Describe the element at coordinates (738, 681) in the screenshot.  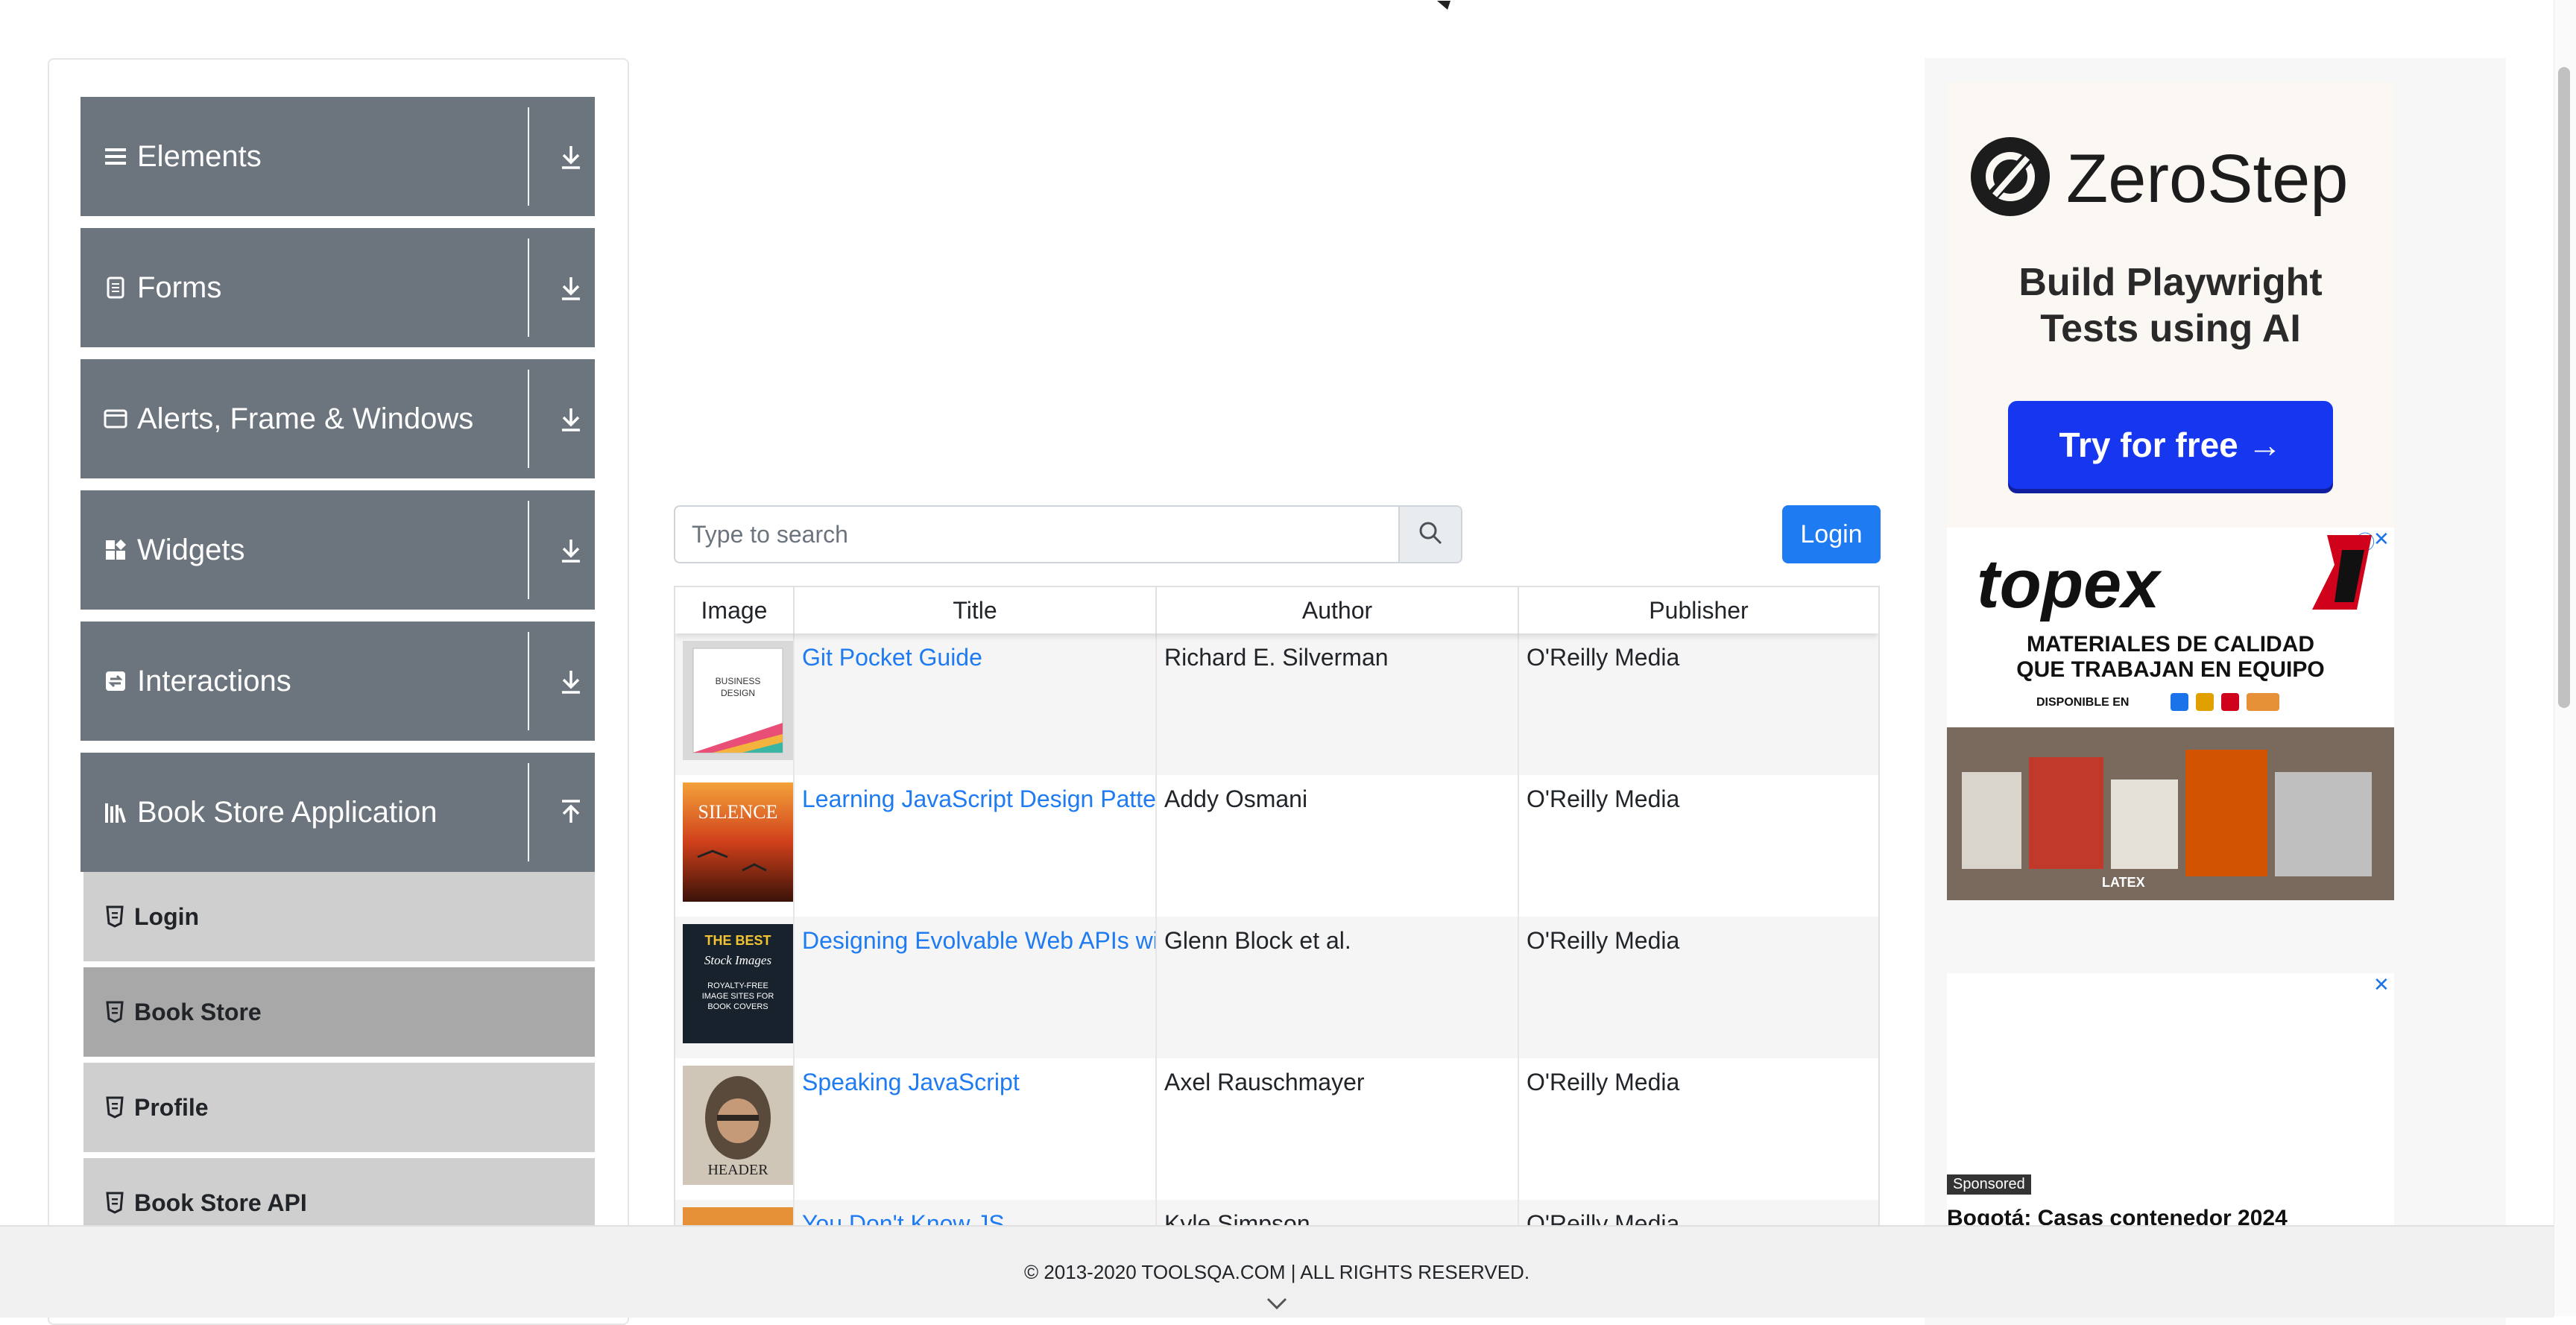
I see `cover-text: BUSINESS` at that location.